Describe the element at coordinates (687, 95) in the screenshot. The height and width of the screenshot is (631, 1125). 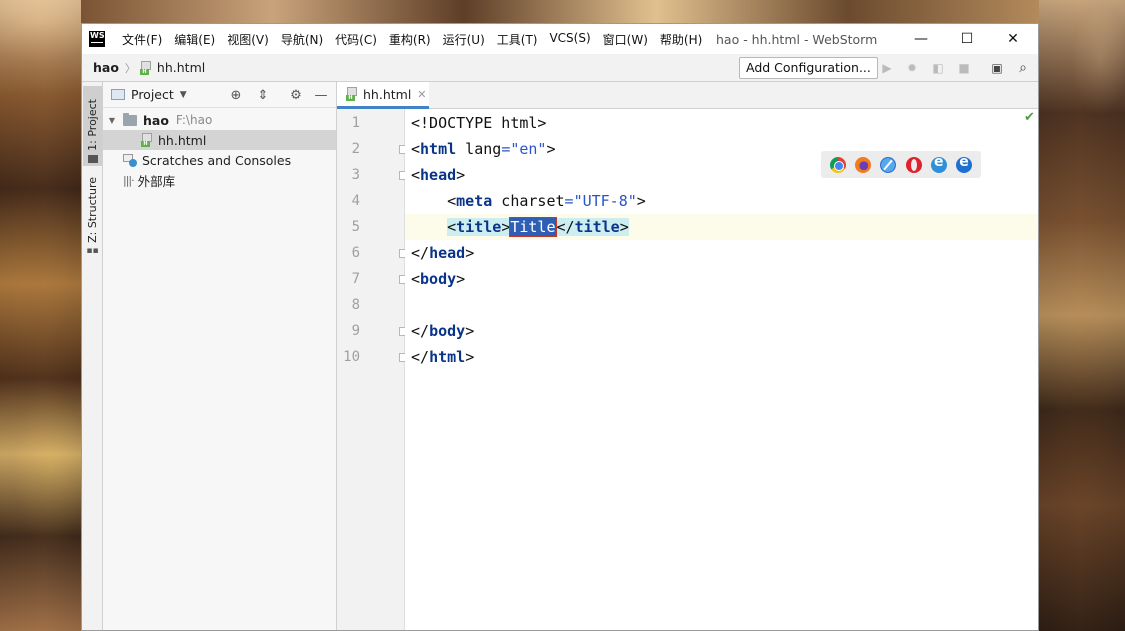
I see `editor-tab-bar: H hh.html ✕` at that location.